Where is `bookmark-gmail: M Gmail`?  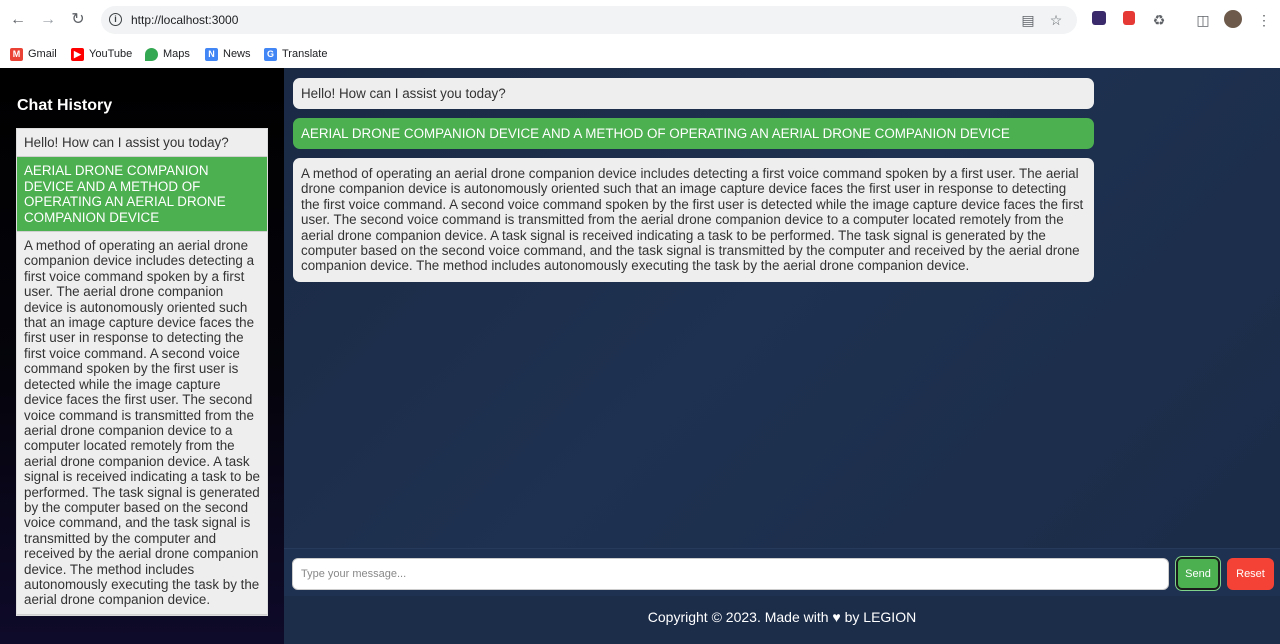
bookmark-gmail: M Gmail is located at coordinates (33, 54).